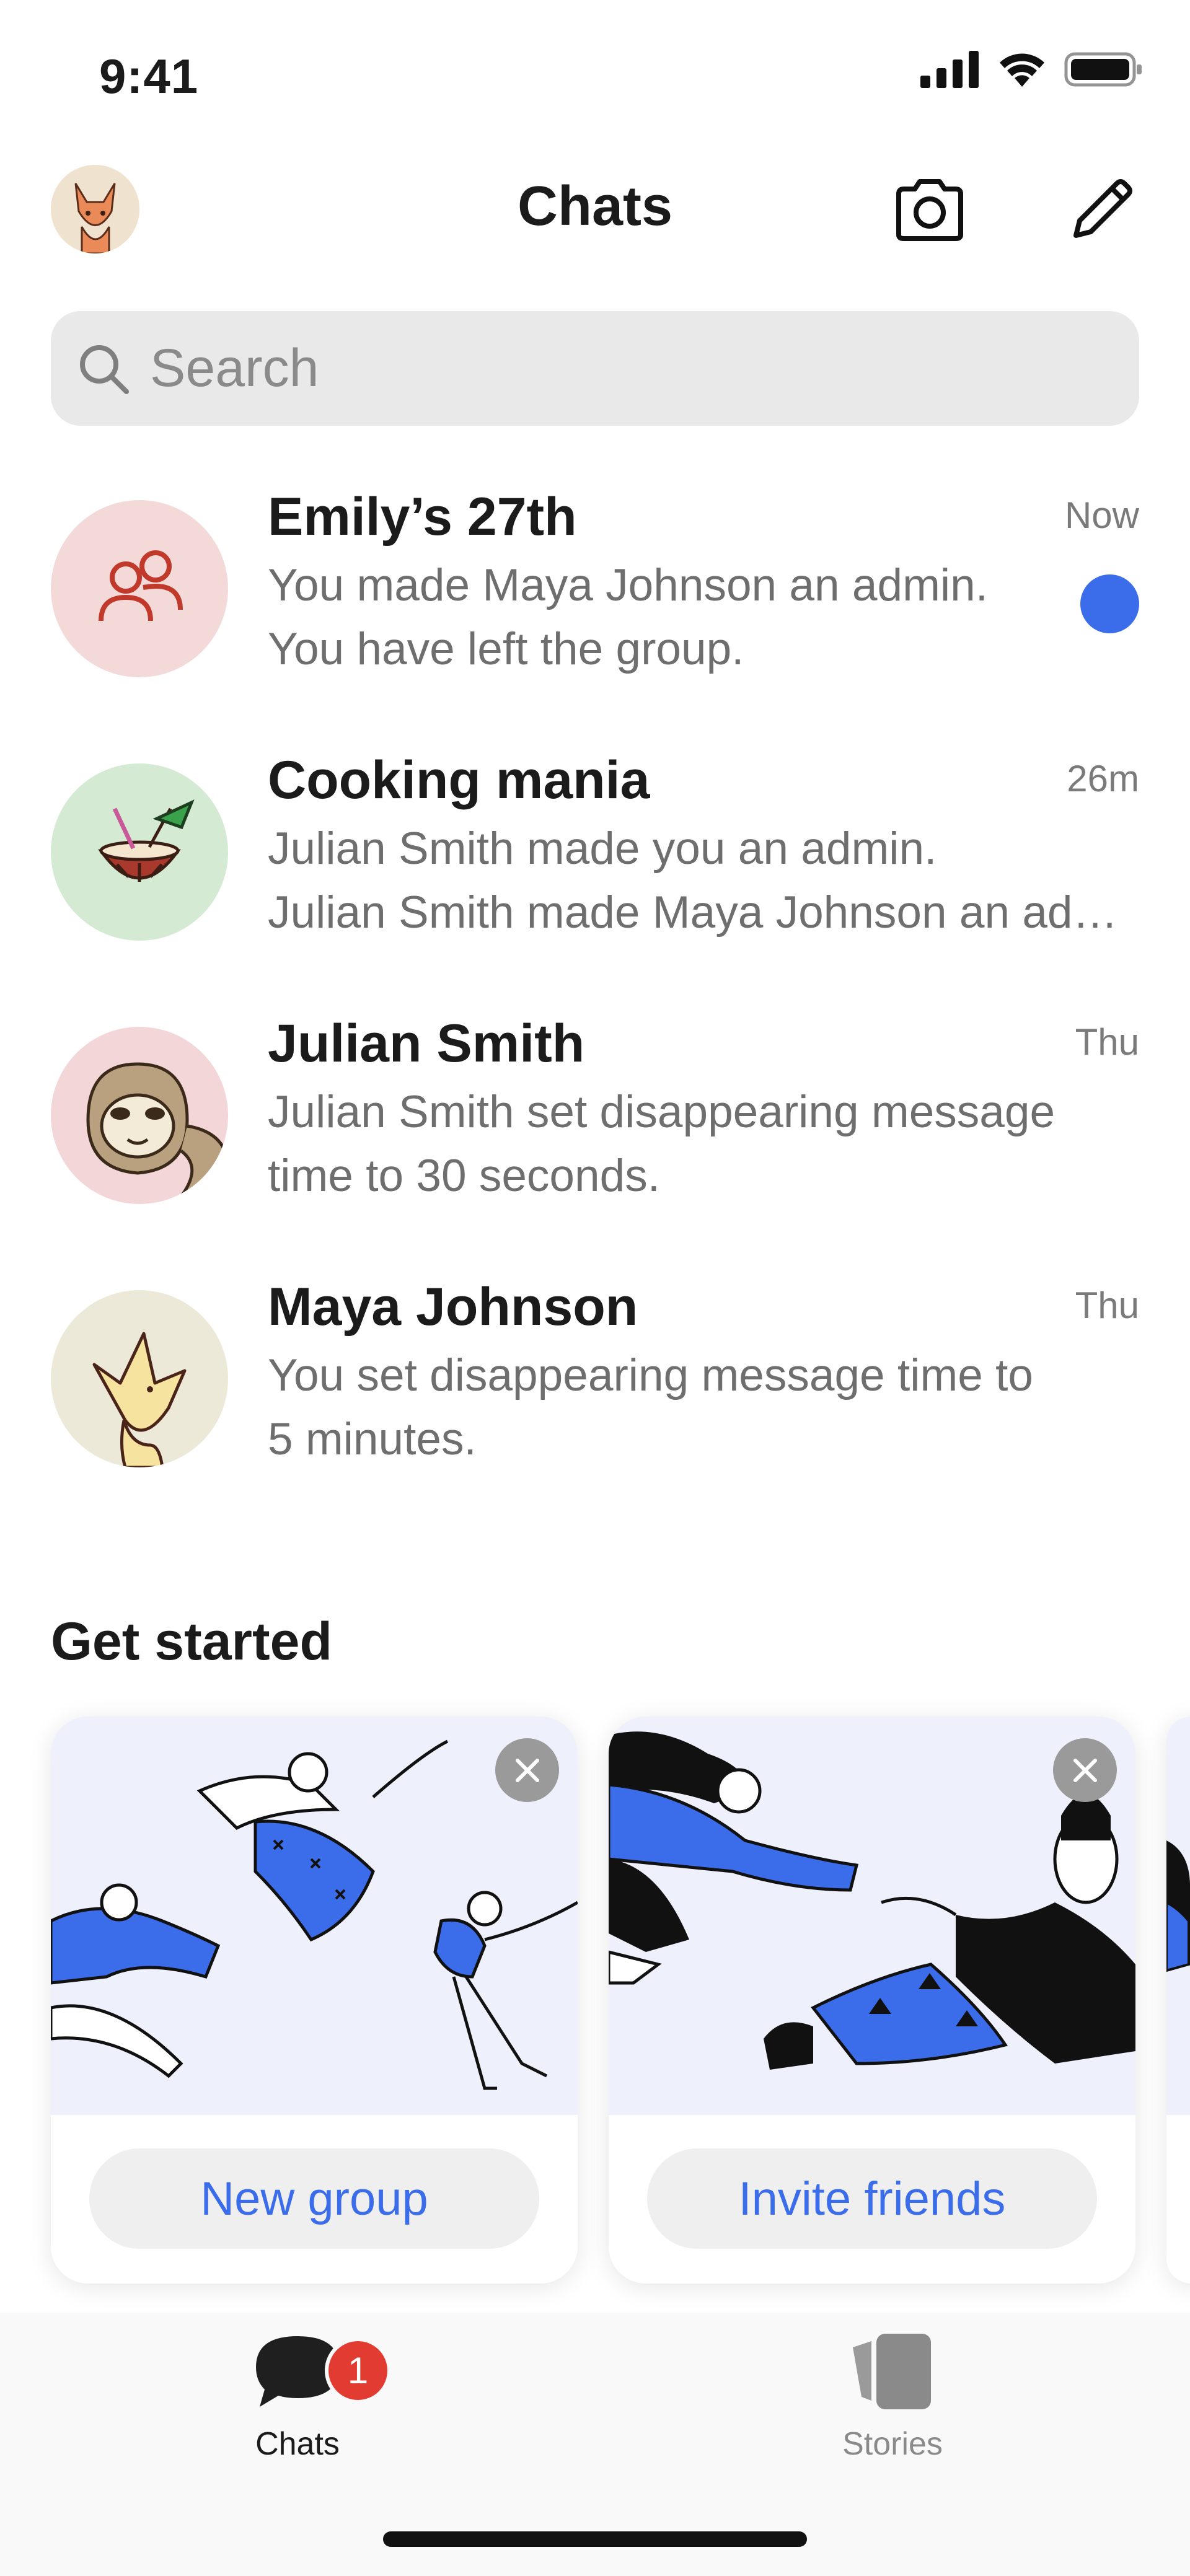 This screenshot has height=2576, width=1190. I want to click on search-input, so click(615, 368).